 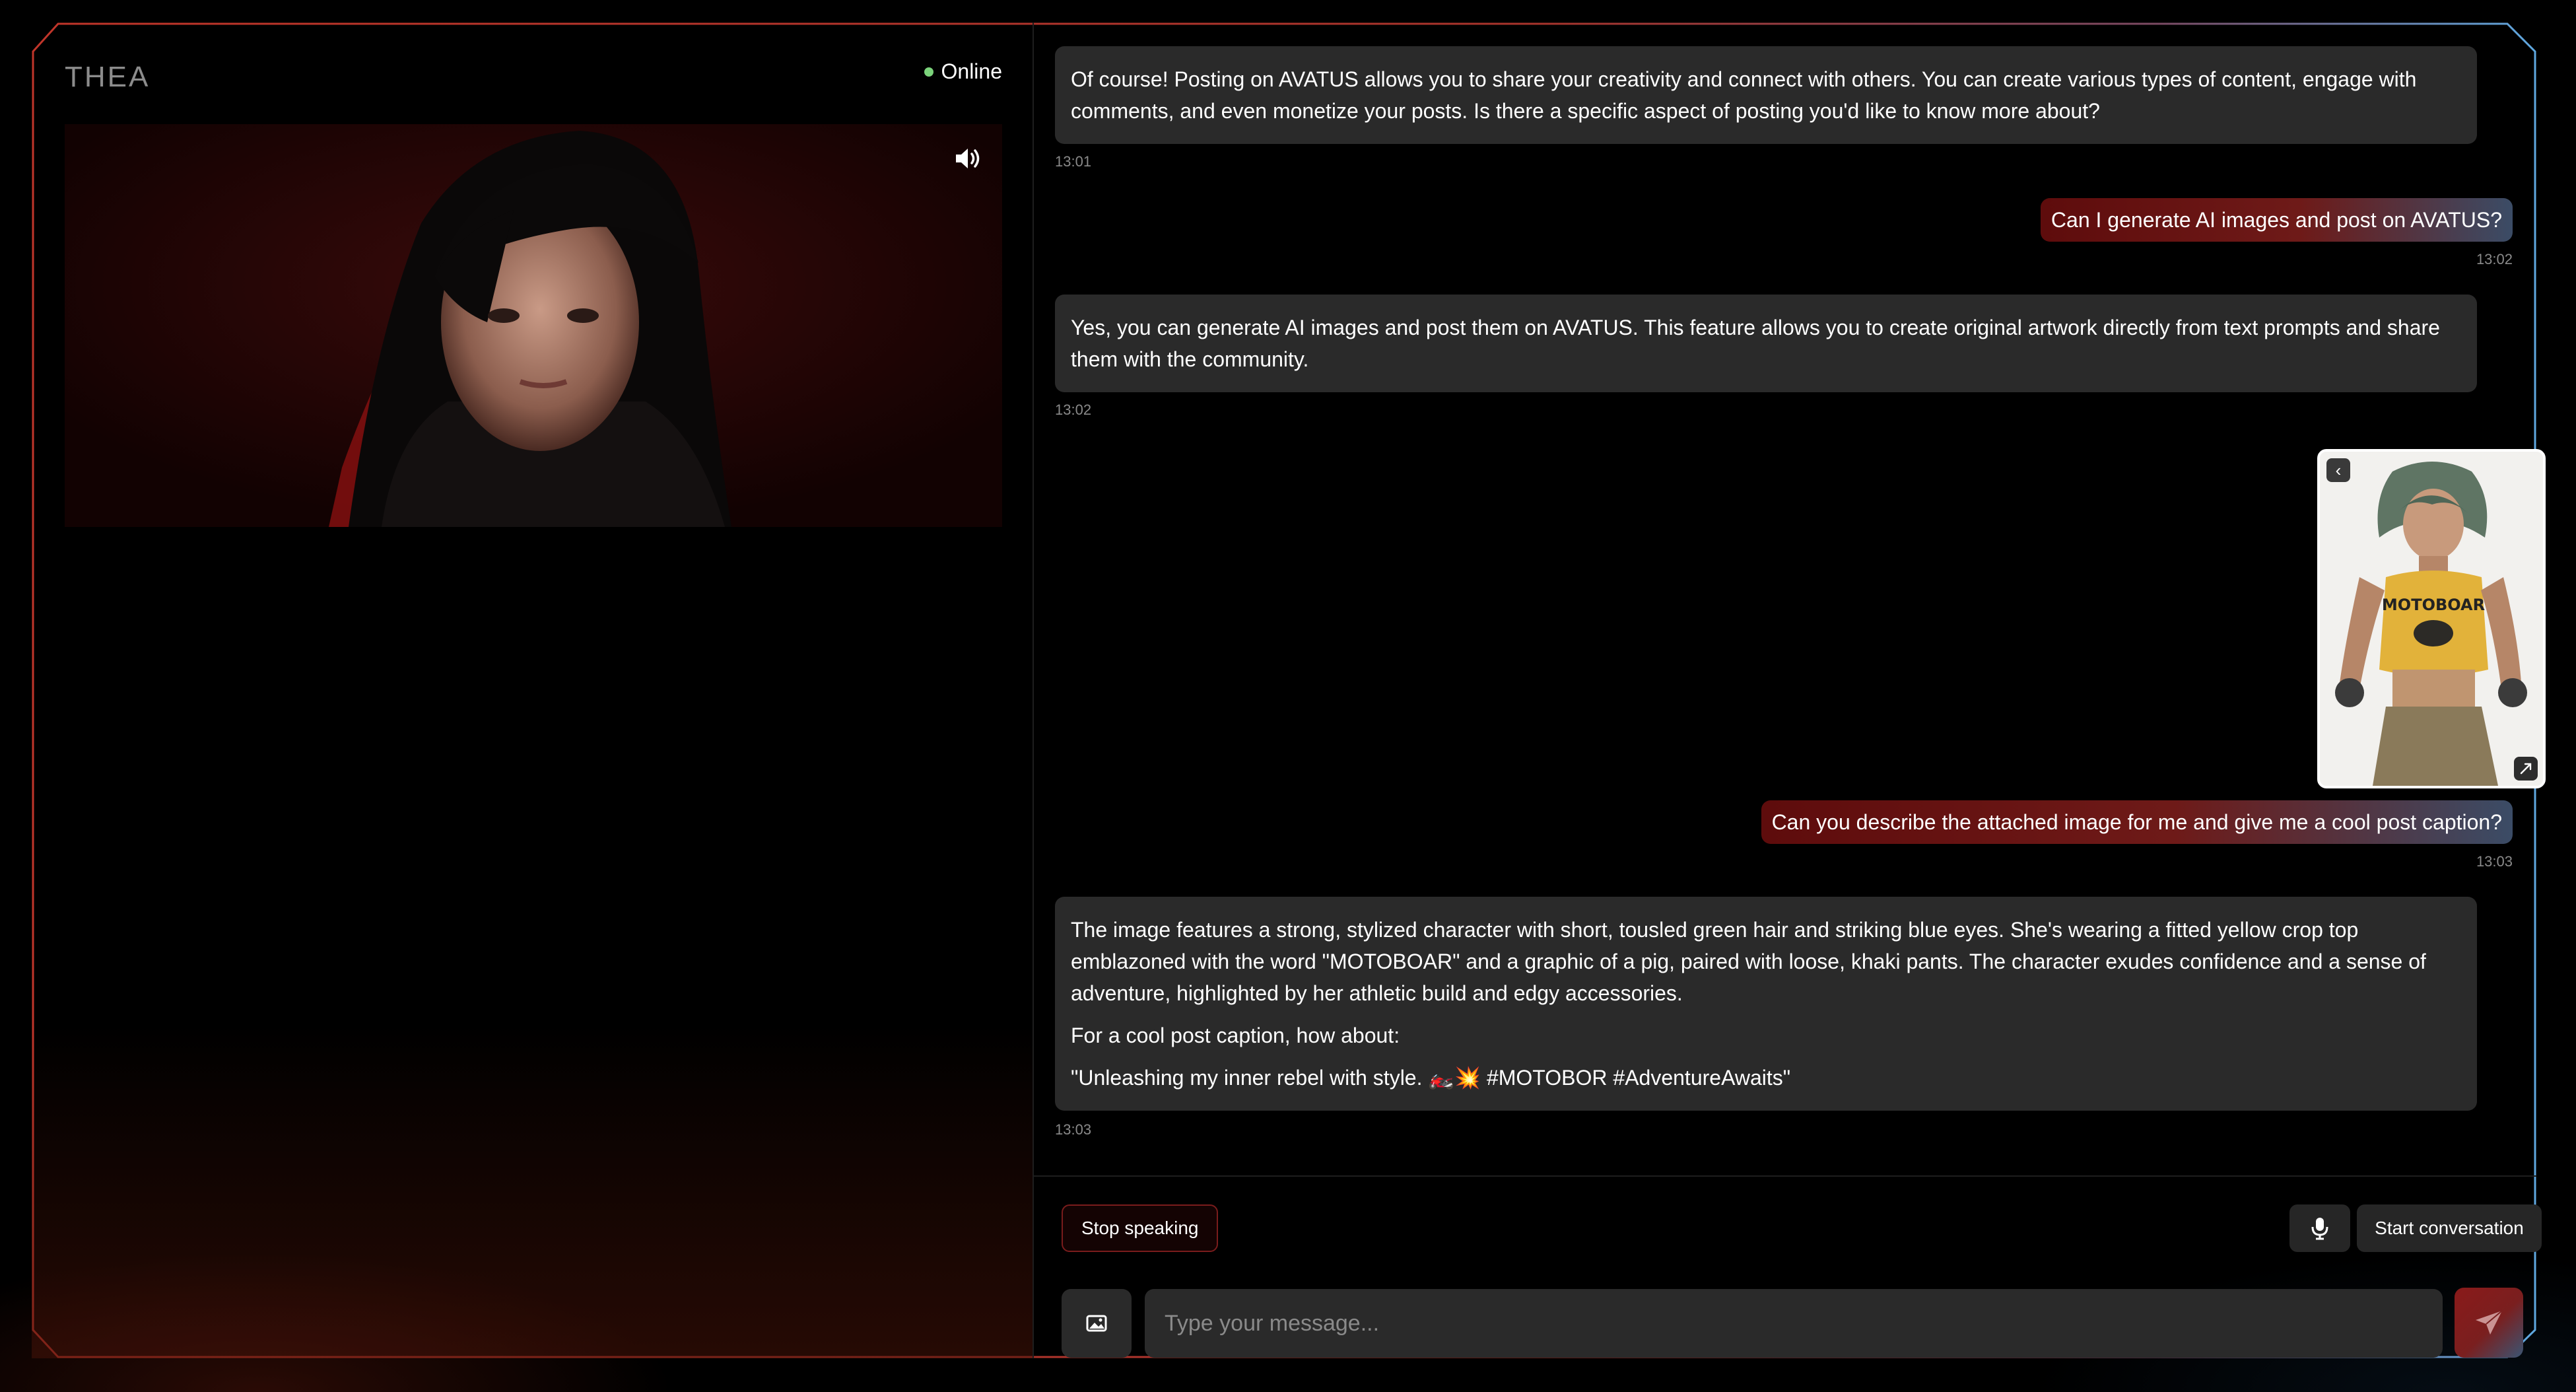 What do you see at coordinates (2526, 769) in the screenshot?
I see `expand-icon` at bounding box center [2526, 769].